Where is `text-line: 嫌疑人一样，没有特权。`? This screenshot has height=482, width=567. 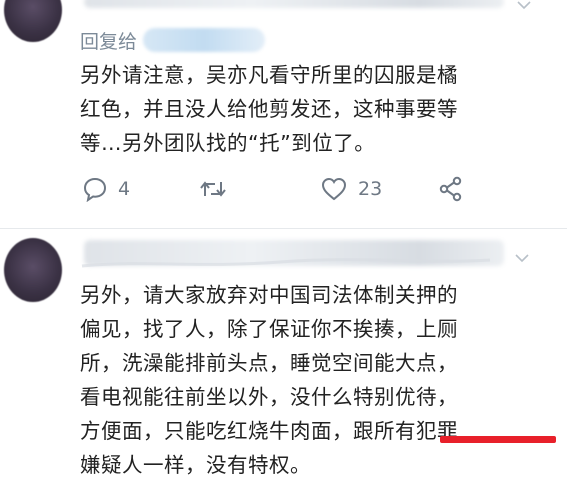 text-line: 嫌疑人一样，没有特权。 is located at coordinates (195, 465).